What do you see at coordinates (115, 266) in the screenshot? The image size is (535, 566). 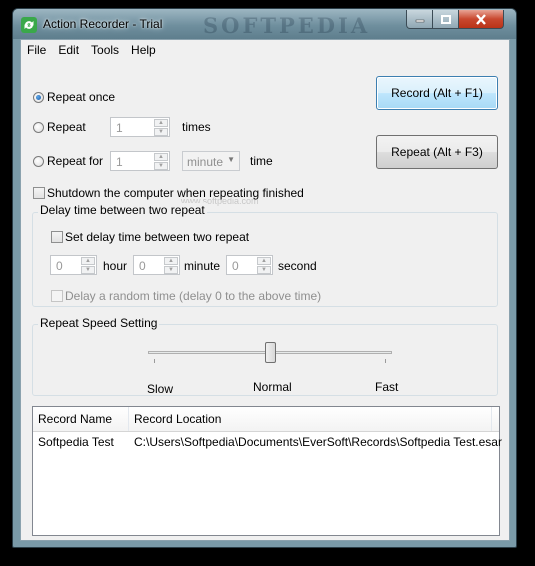 I see `hour-label: hour` at bounding box center [115, 266].